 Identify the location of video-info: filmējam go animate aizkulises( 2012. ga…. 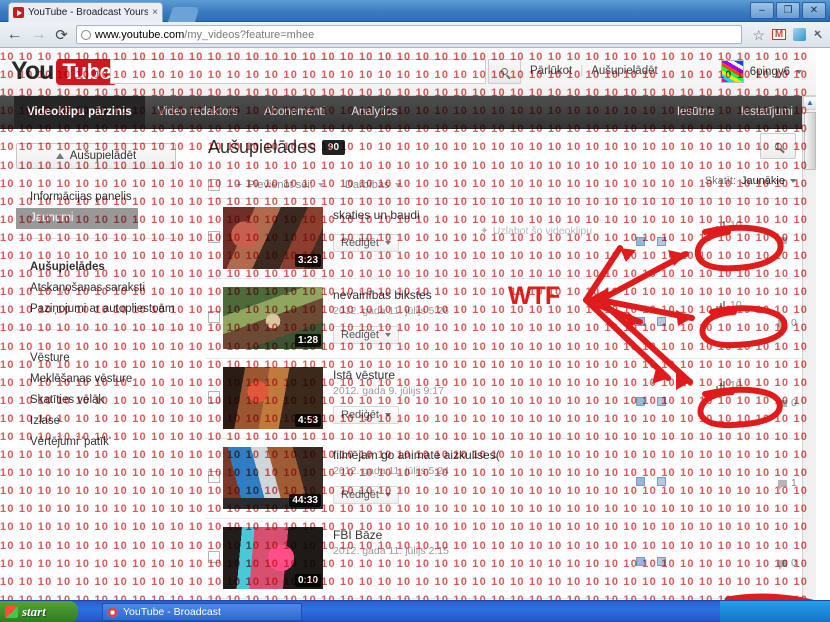
(468, 476).